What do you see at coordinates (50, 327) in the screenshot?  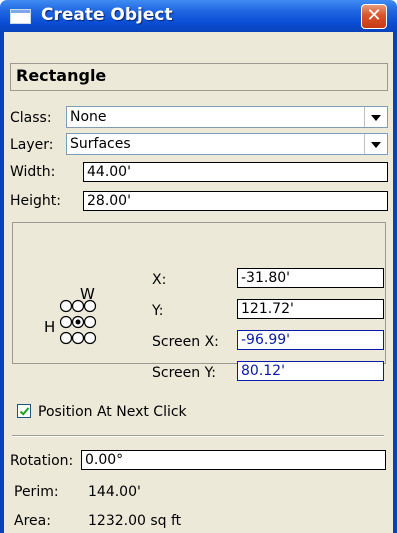 I see `h-label: H` at bounding box center [50, 327].